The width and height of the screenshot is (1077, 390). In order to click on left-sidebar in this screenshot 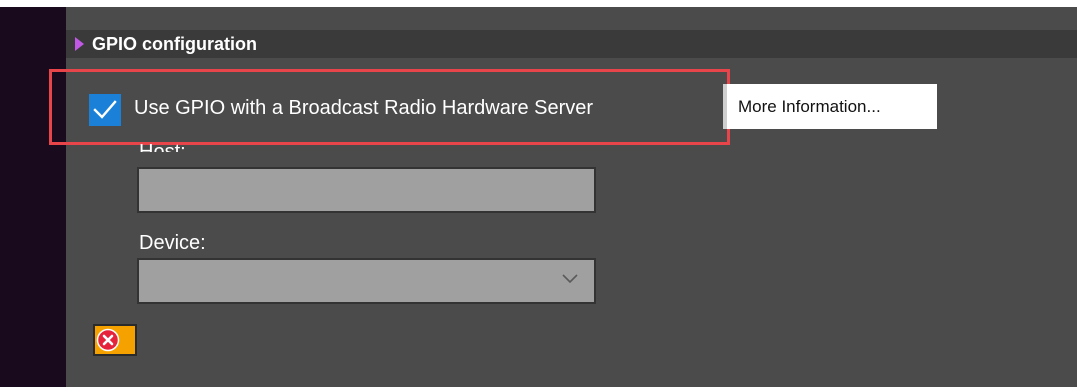, I will do `click(33, 197)`.